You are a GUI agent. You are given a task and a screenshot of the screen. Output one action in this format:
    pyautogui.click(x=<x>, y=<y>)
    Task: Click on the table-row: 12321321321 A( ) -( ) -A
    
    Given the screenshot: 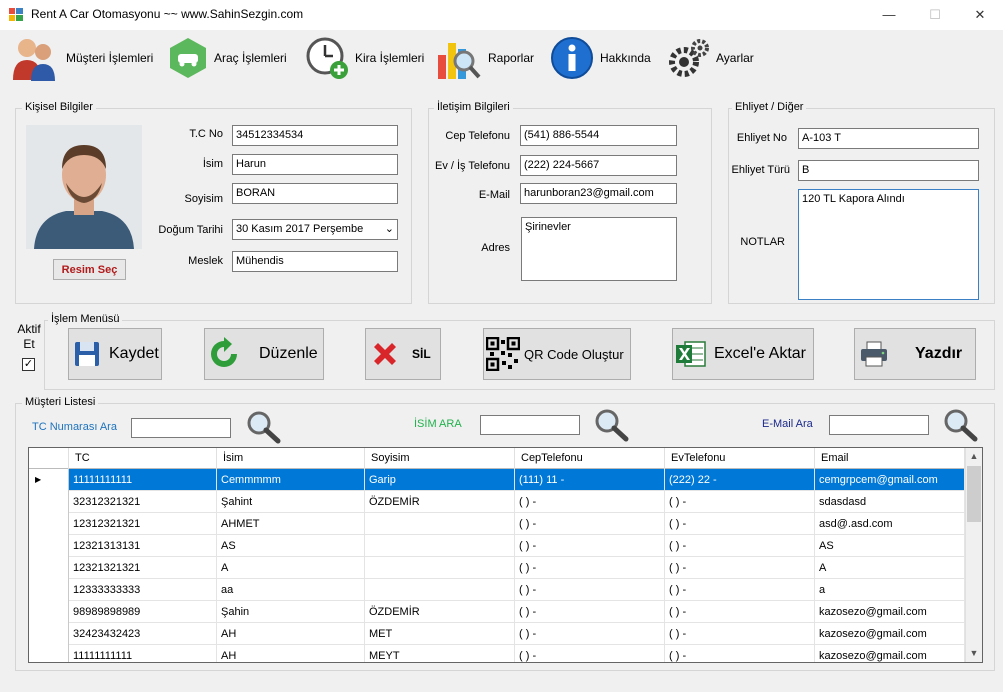 What is the action you would take?
    pyautogui.click(x=497, y=568)
    